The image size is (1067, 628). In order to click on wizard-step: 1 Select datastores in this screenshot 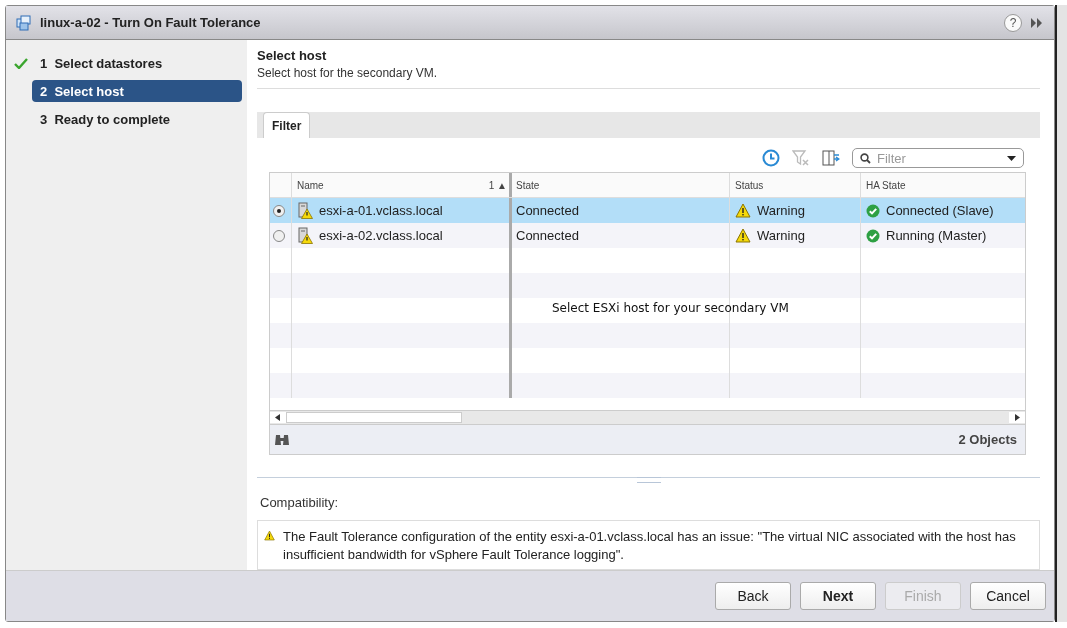, I will do `click(137, 63)`.